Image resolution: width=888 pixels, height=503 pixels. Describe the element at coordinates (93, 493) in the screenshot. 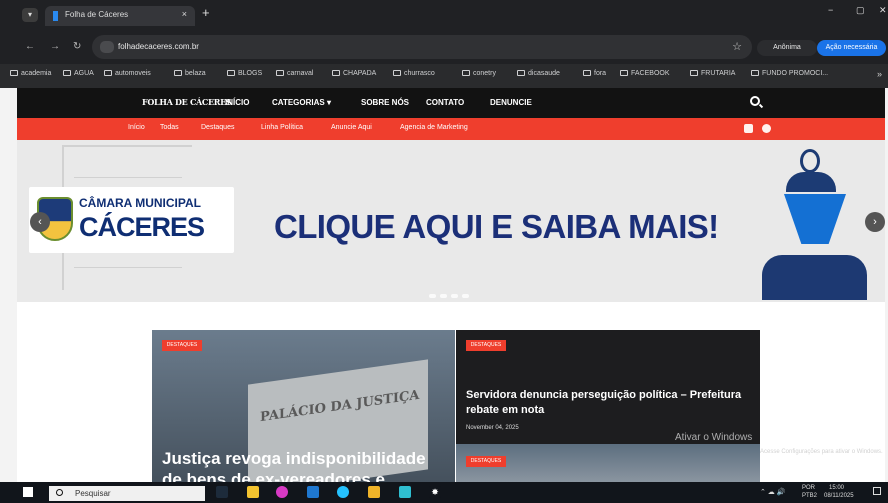

I see `taskbar-search-label: Pesquisar` at that location.